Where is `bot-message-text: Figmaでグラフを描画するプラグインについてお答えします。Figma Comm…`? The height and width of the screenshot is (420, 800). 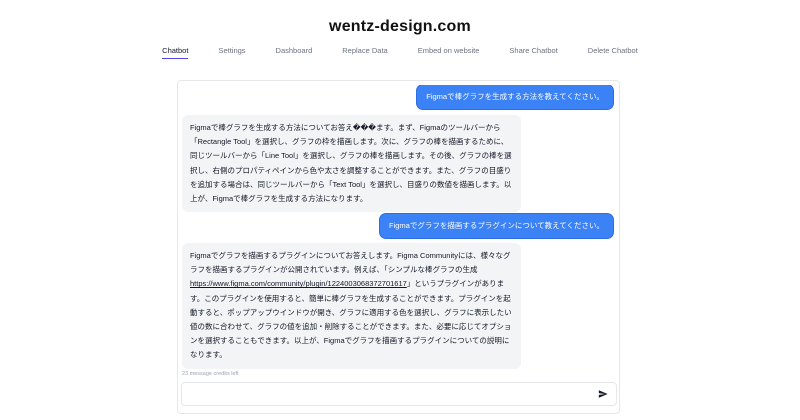
bot-message-text: Figmaでグラフを描画するプラグインについてお答えします。Figma Comm… is located at coordinates (350, 263).